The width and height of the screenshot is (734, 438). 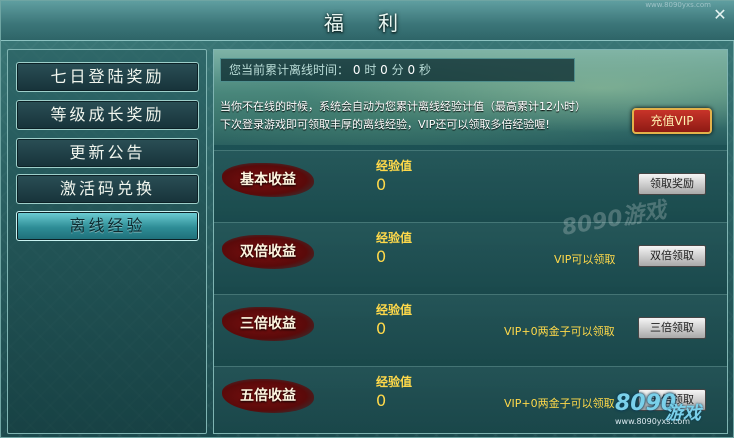 I want to click on timer-minutes-unit: 分, so click(x=397, y=70).